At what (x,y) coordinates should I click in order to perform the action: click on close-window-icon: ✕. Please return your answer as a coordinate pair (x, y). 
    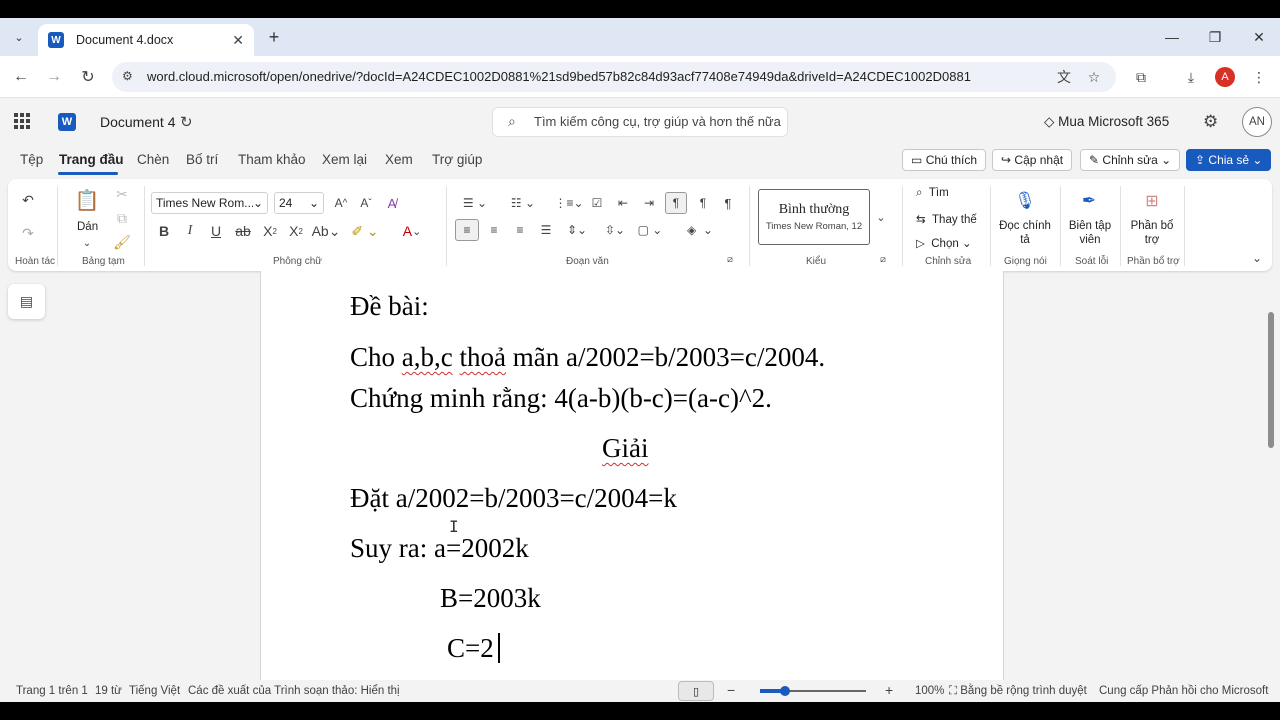
    Looking at the image, I should click on (1259, 37).